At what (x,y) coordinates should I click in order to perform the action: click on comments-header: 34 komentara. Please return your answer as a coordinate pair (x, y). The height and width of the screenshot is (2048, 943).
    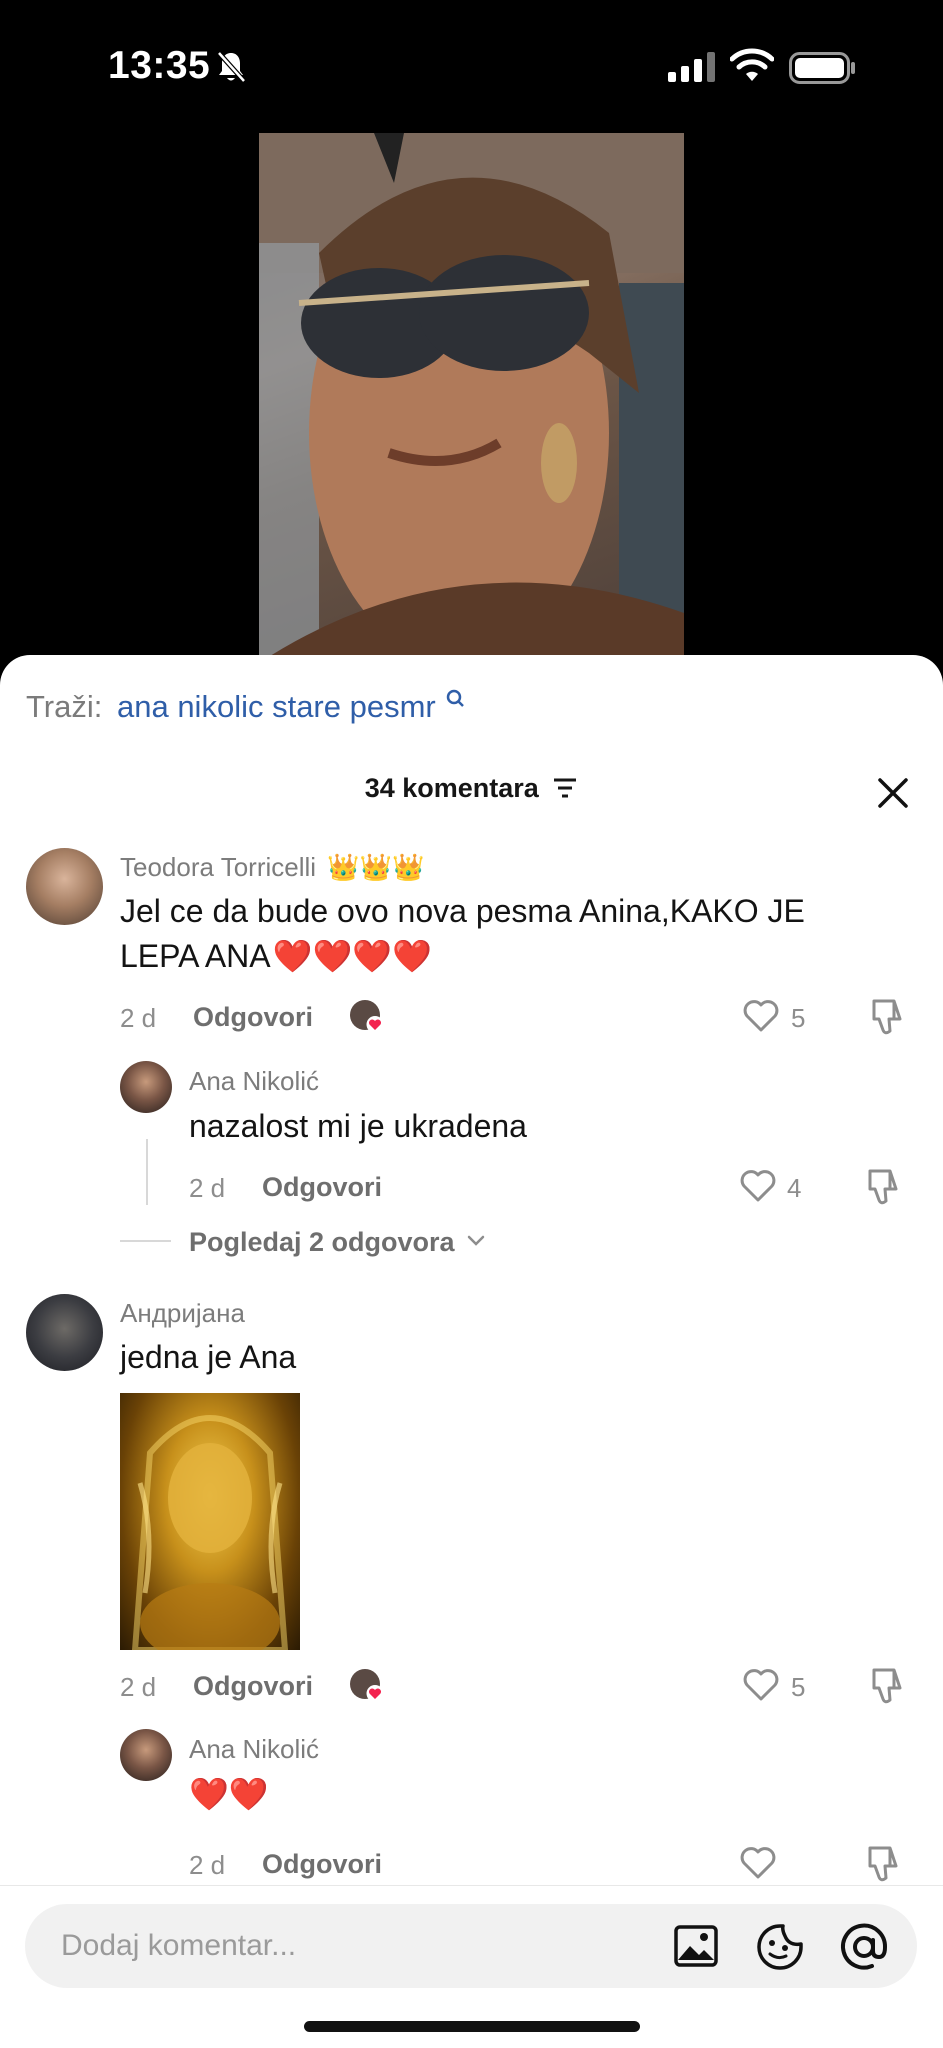
    Looking at the image, I should click on (471, 788).